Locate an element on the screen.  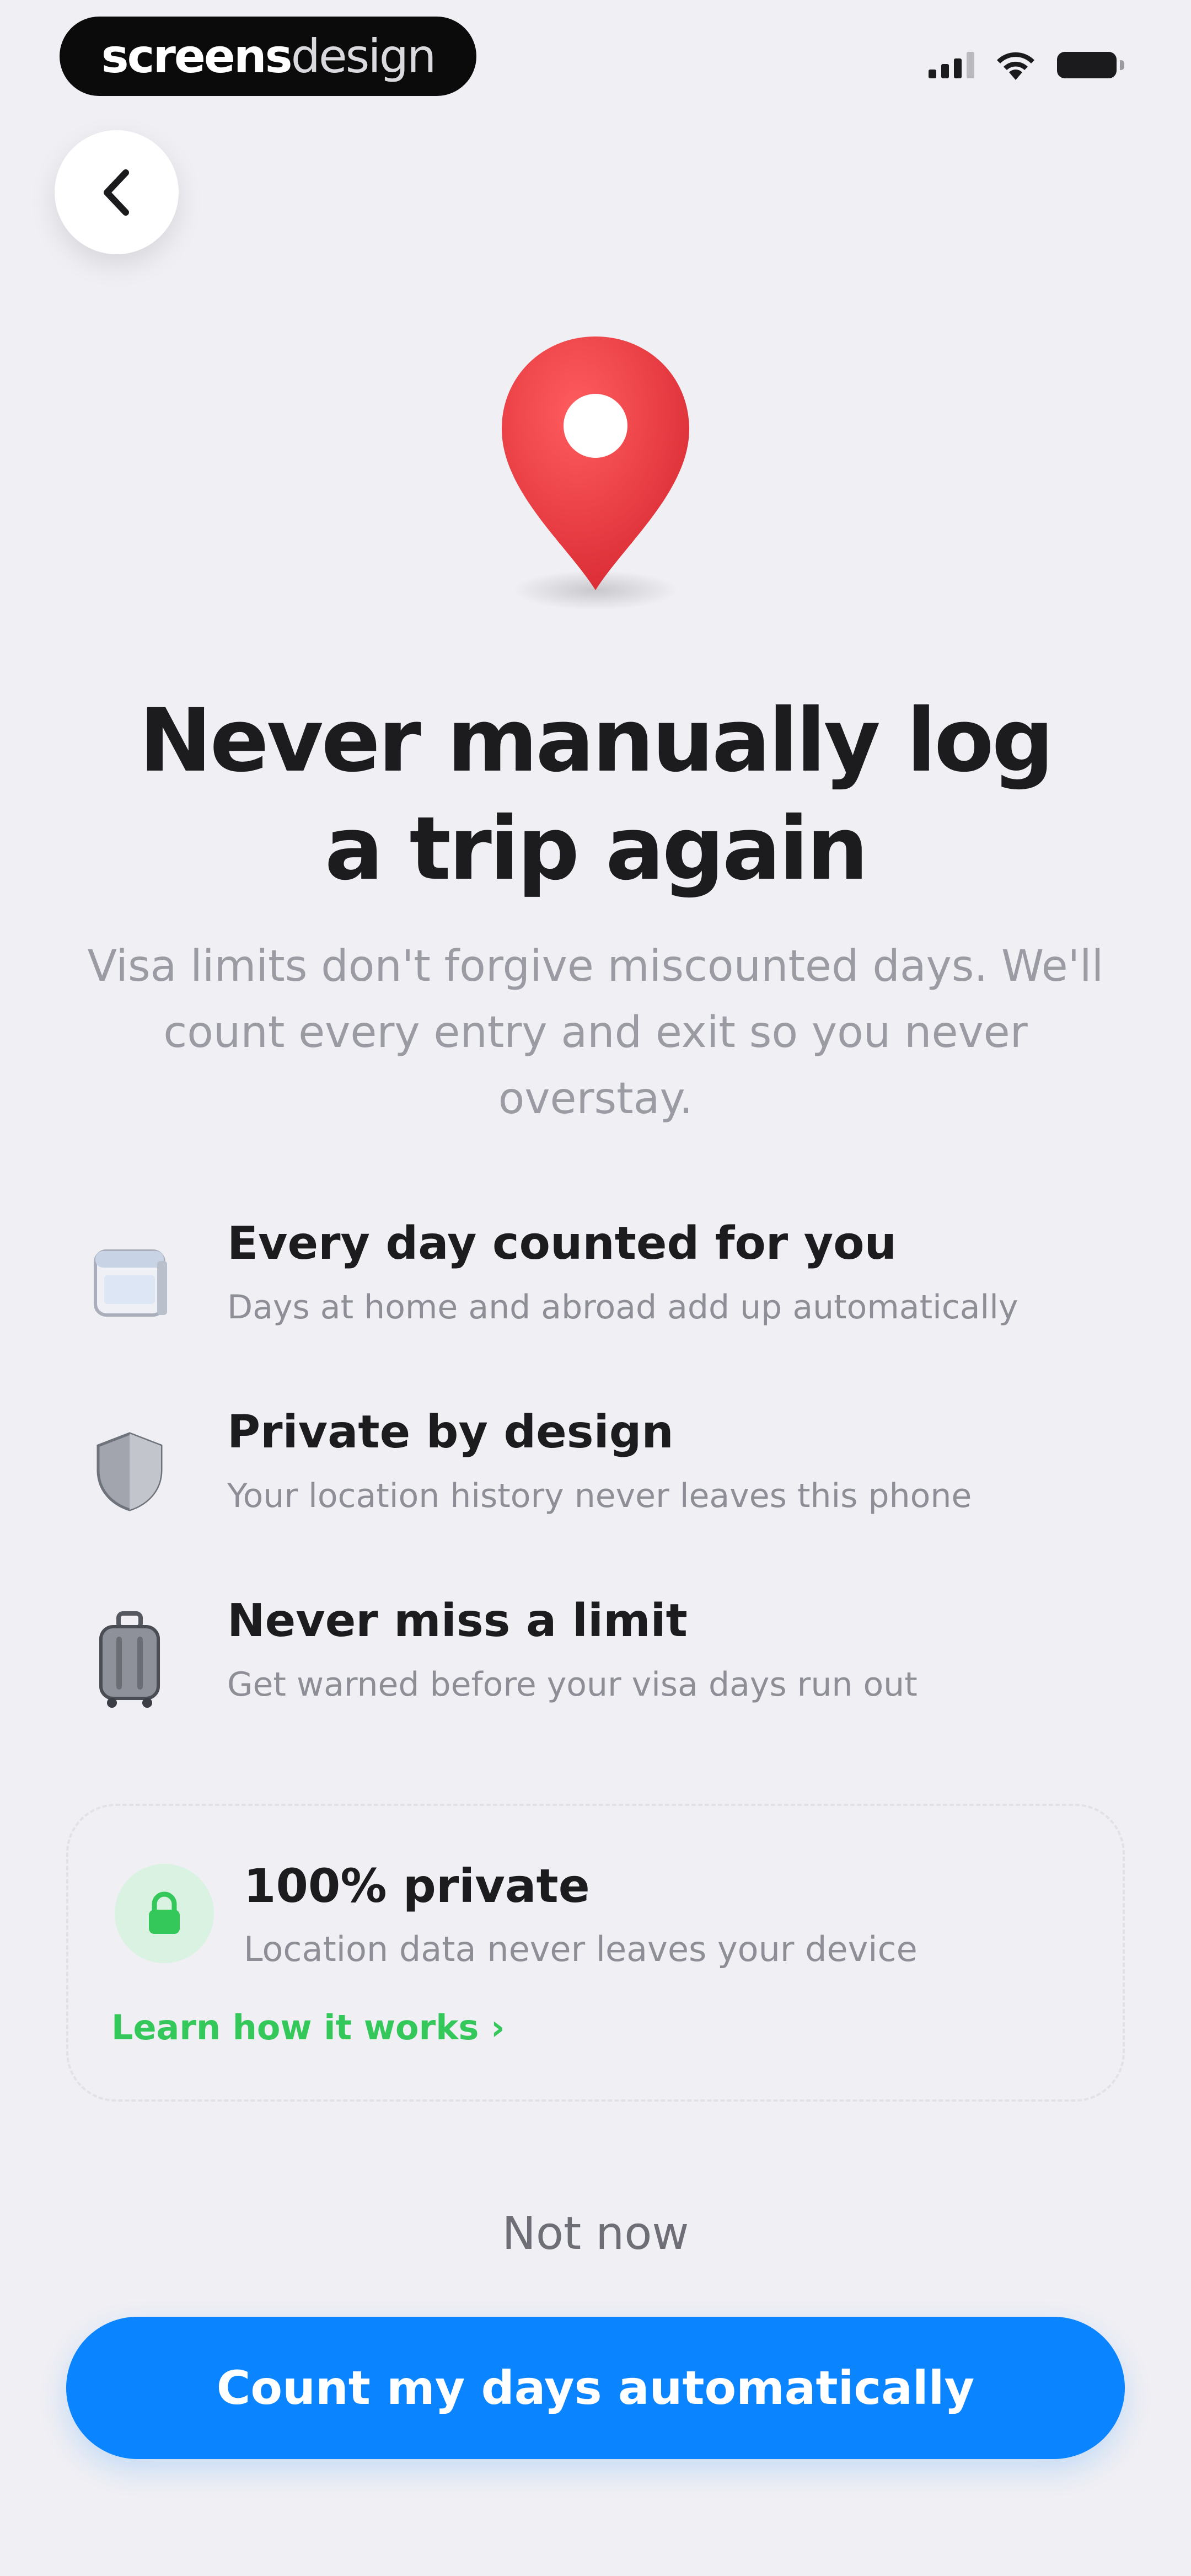
feature-description: Get warned before your visa days run out is located at coordinates (572, 1684).